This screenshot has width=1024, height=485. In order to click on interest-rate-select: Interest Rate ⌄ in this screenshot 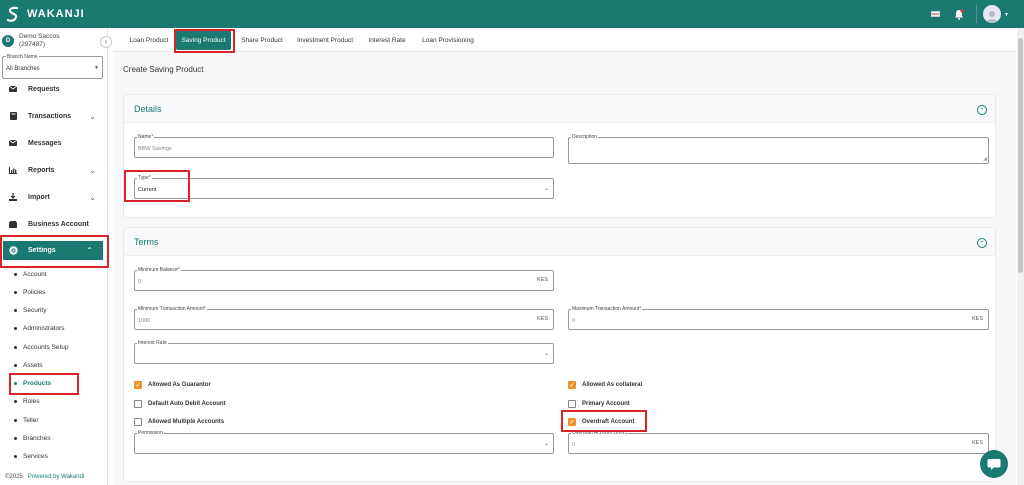, I will do `click(344, 352)`.